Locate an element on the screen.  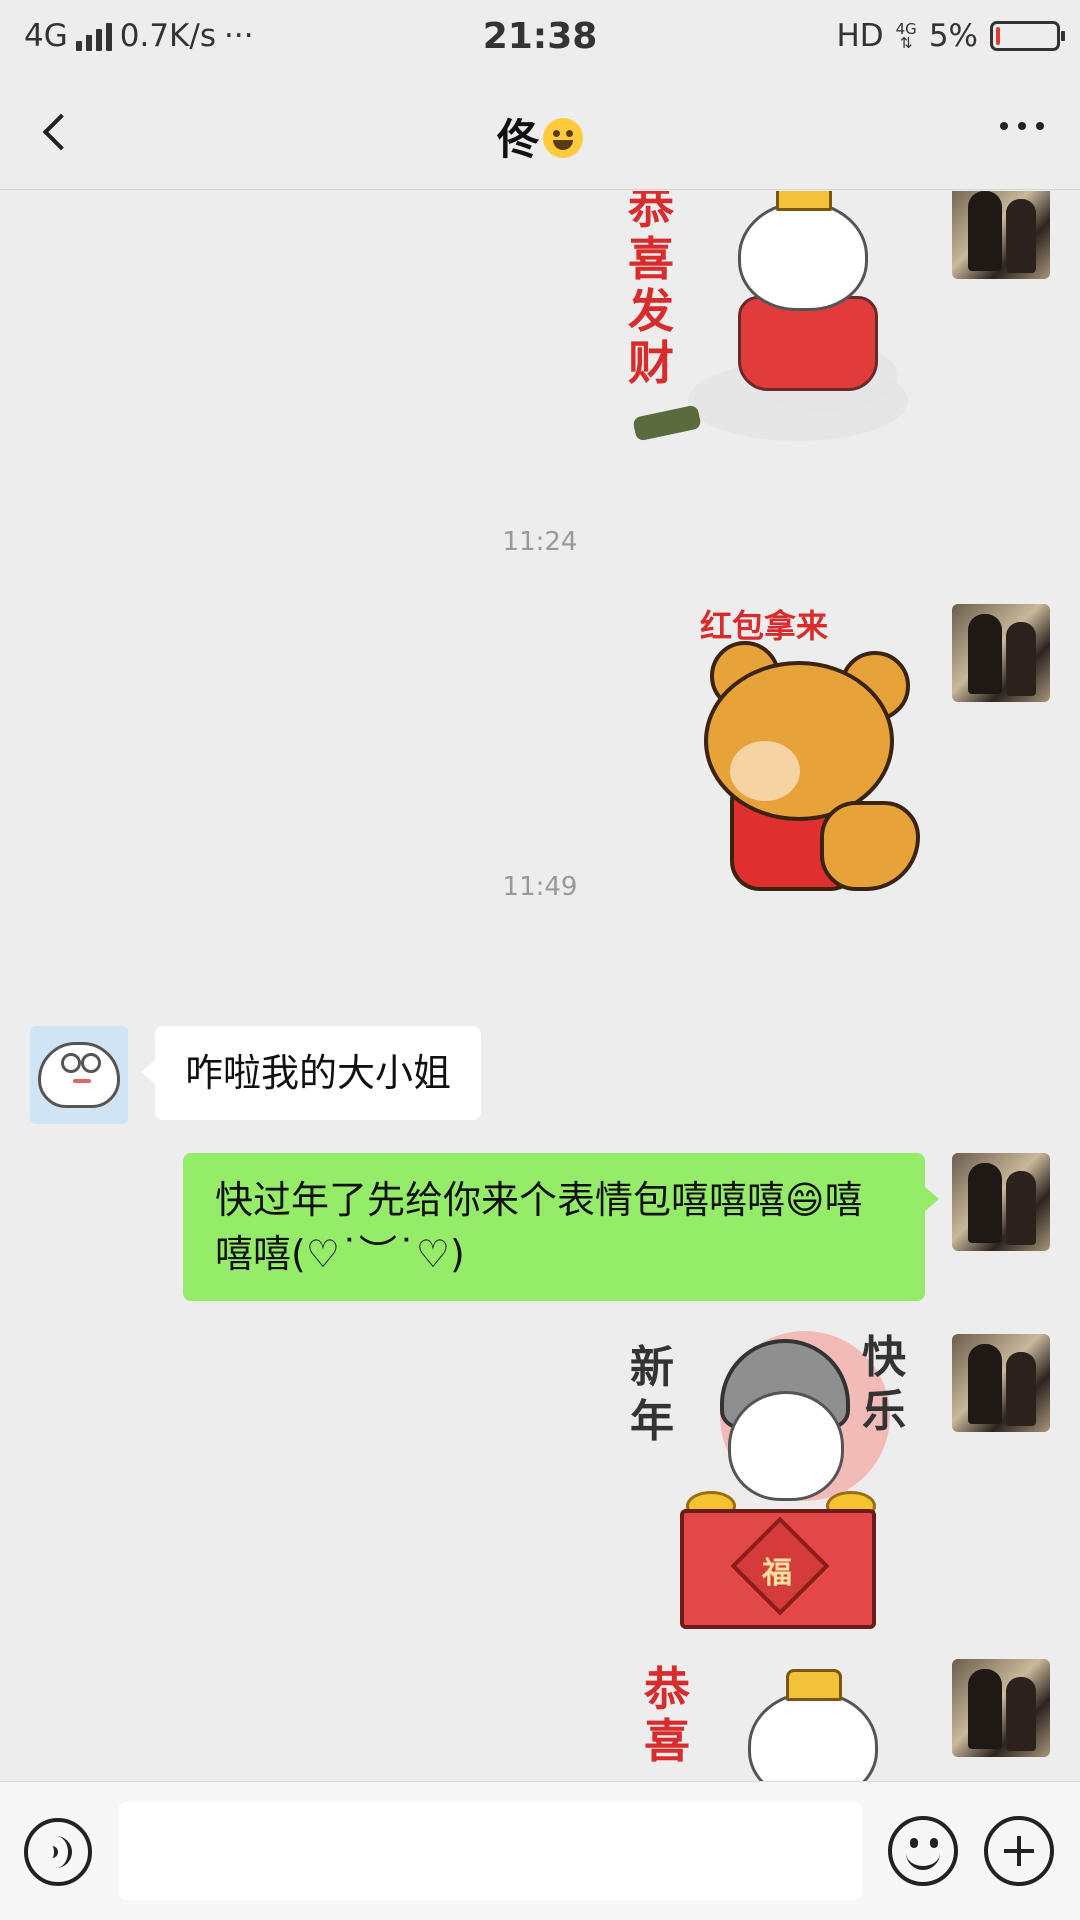
input-bar is located at coordinates (540, 1850).